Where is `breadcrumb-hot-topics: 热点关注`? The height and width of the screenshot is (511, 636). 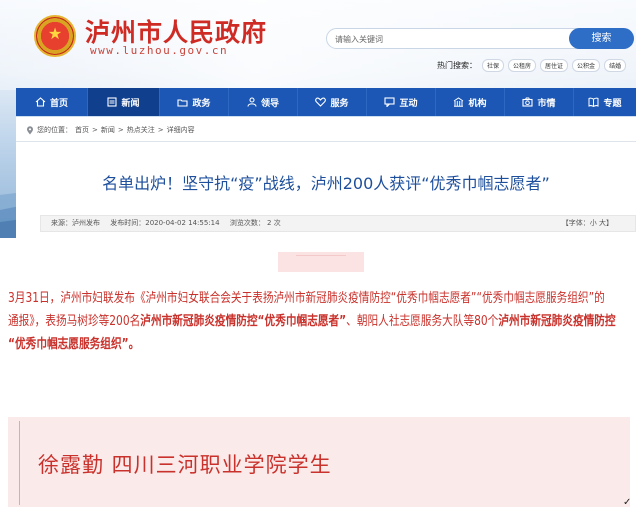
breadcrumb-hot-topics: 热点关注 is located at coordinates (141, 130).